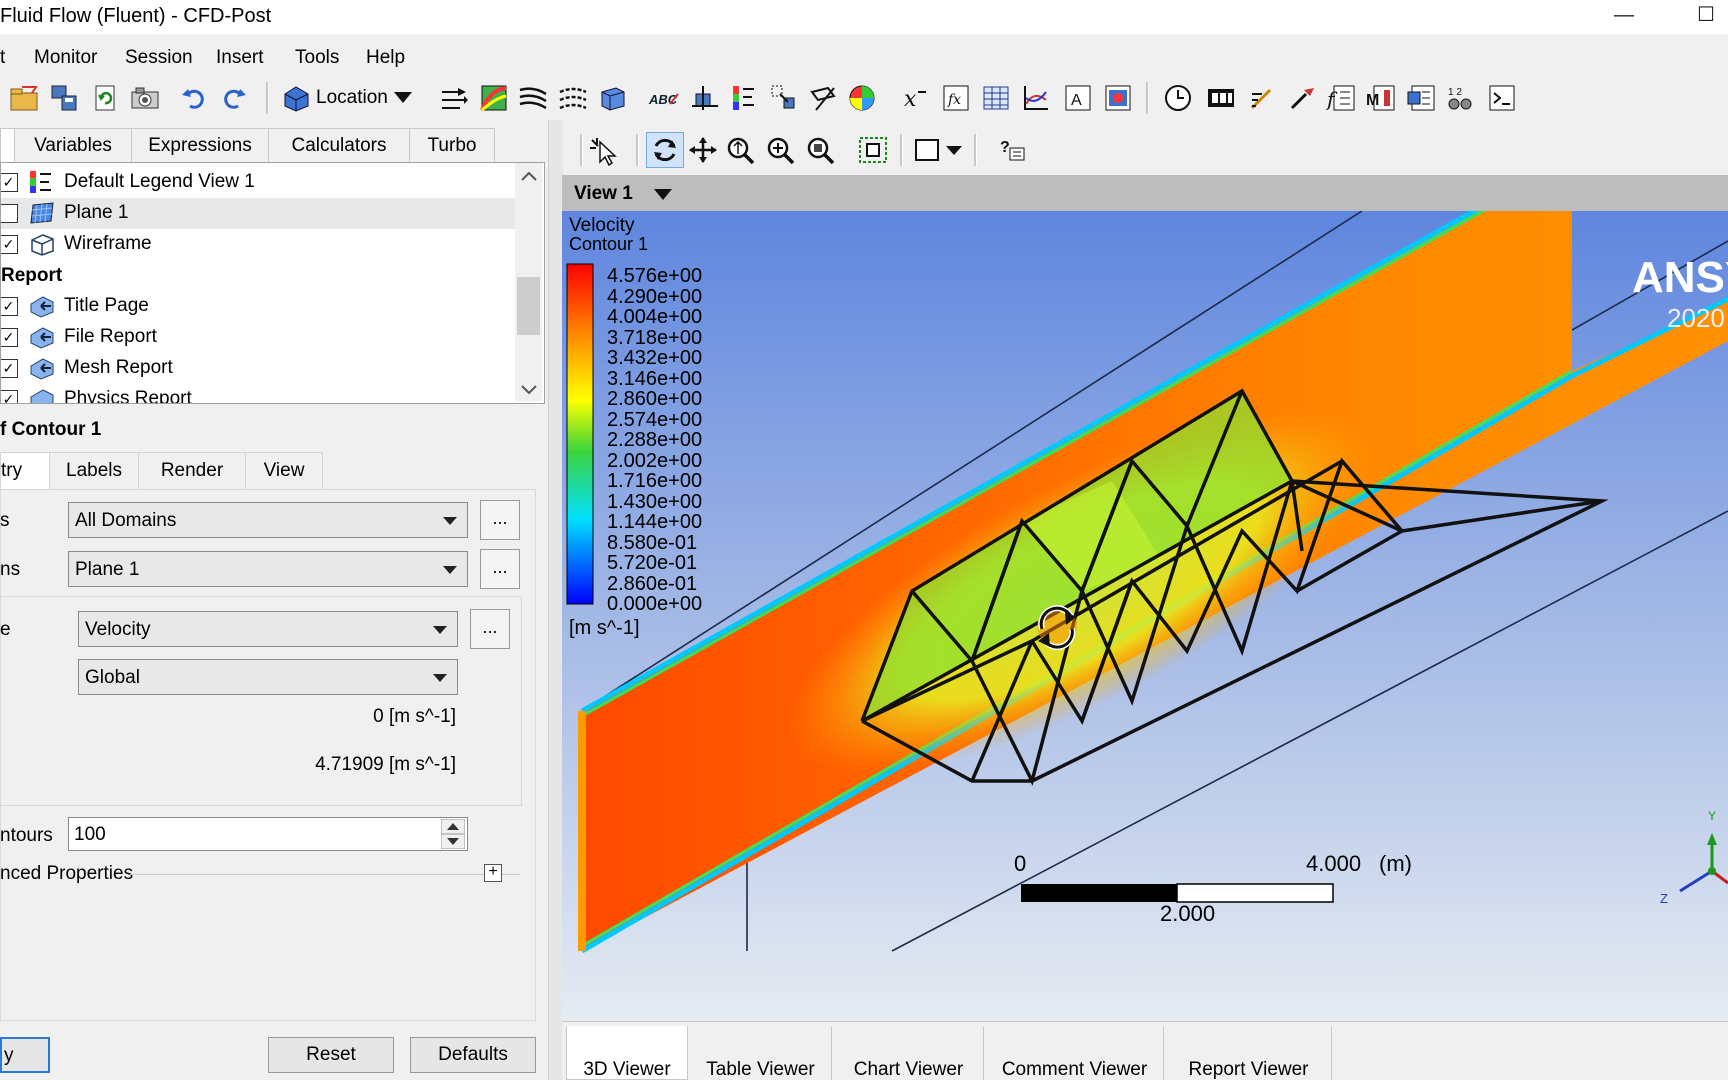 Image resolution: width=1728 pixels, height=1080 pixels. What do you see at coordinates (192, 470) in the screenshot?
I see `tab-render: Render` at bounding box center [192, 470].